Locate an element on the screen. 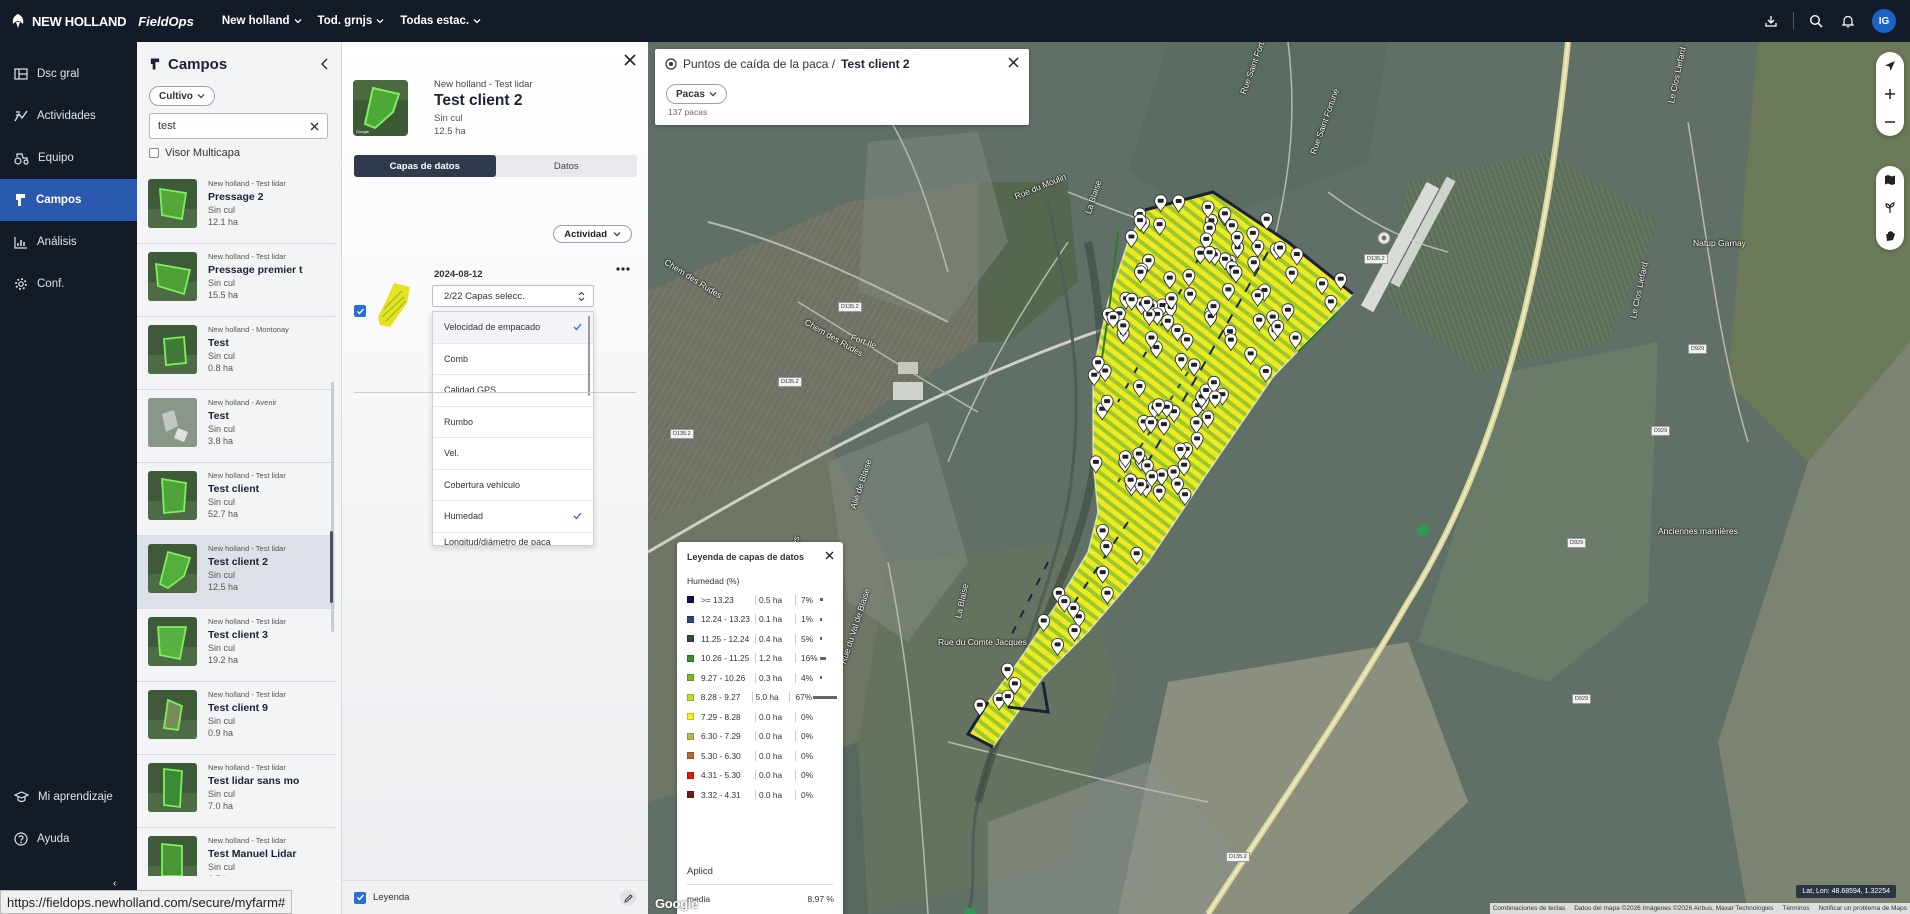 This screenshot has height=914, width=1910. field-name: Test client 2 is located at coordinates (238, 562).